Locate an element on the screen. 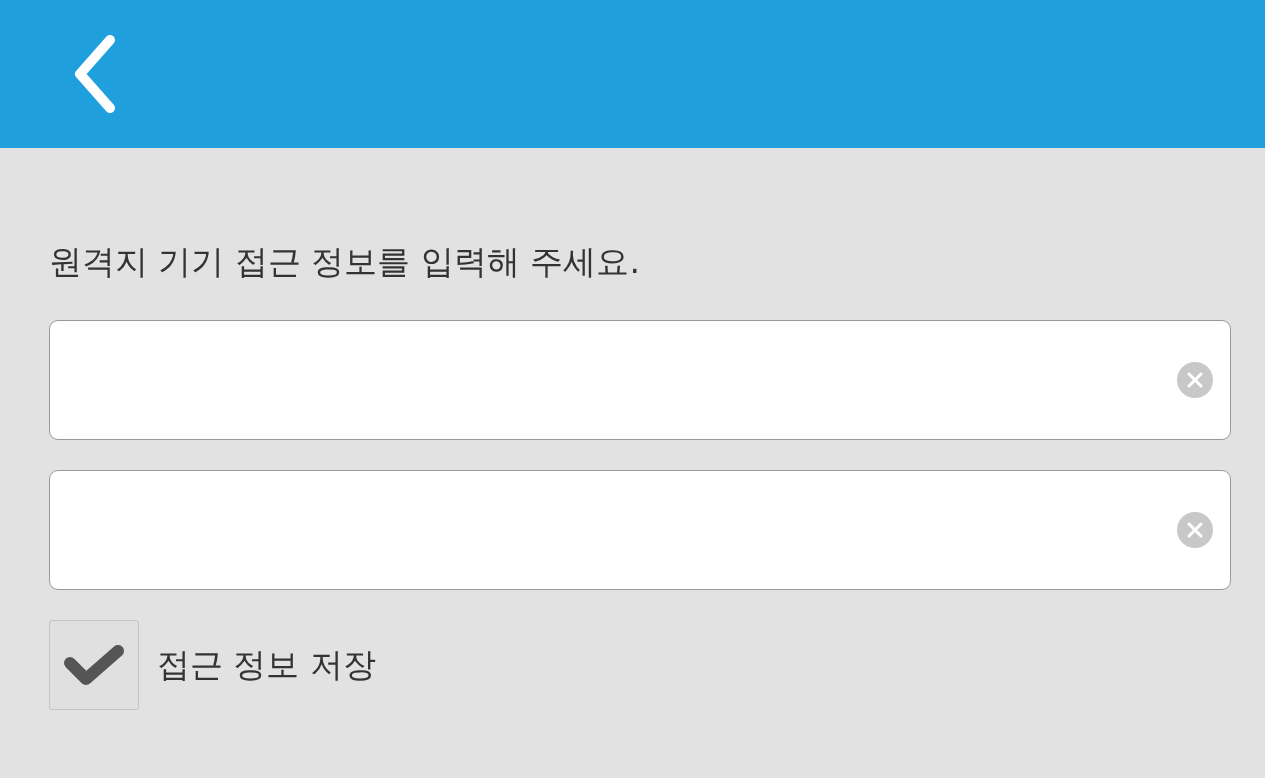 The image size is (1265, 778). checkbox is located at coordinates (94, 665).